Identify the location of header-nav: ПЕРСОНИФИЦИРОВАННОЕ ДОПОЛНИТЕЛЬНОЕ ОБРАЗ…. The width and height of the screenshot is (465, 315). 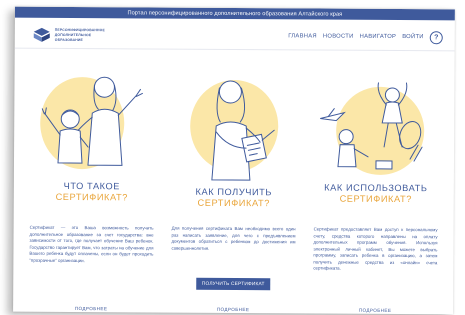
(234, 36).